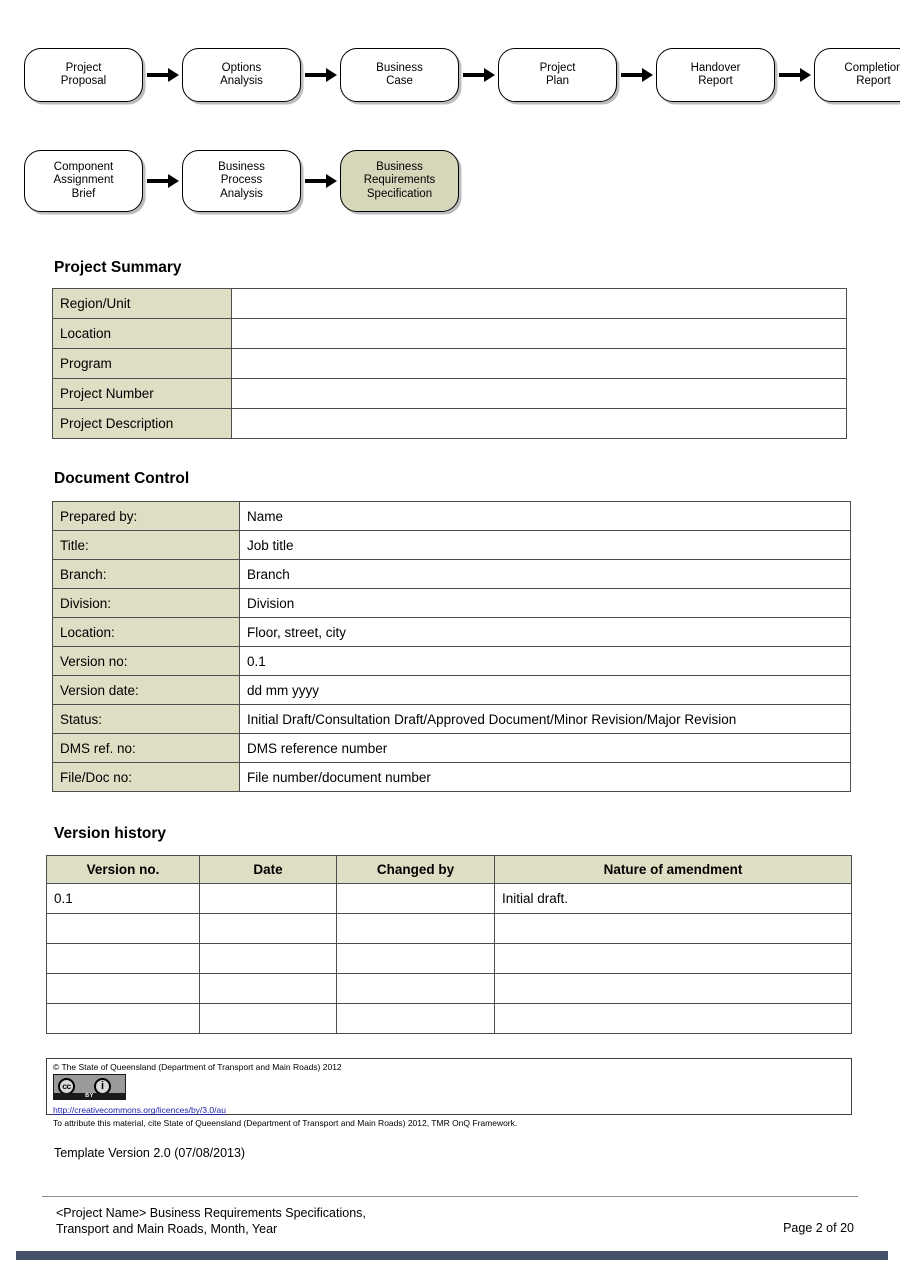  Describe the element at coordinates (241, 193) in the screenshot. I see `flow-box-label-line: Analysis` at that location.